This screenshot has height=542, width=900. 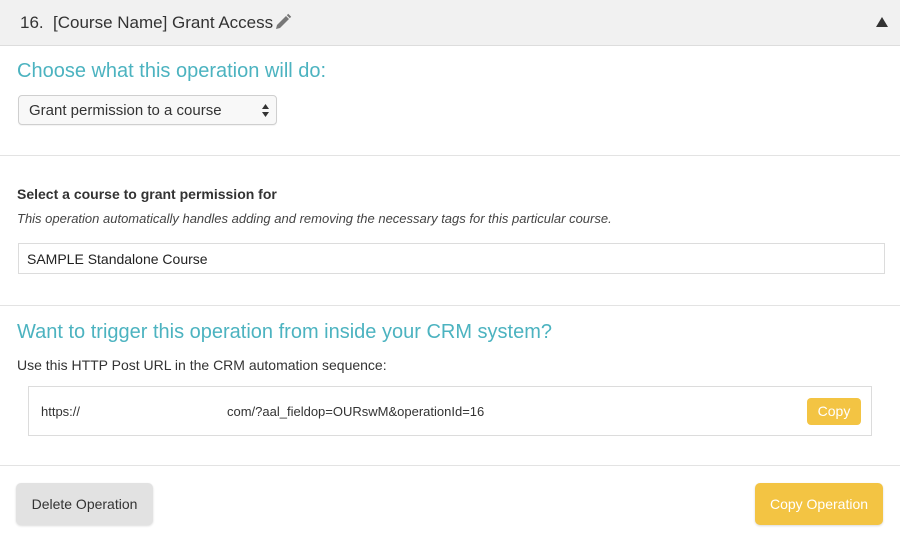 What do you see at coordinates (172, 71) in the screenshot?
I see `operation-heading: Choose what this operation will do:` at bounding box center [172, 71].